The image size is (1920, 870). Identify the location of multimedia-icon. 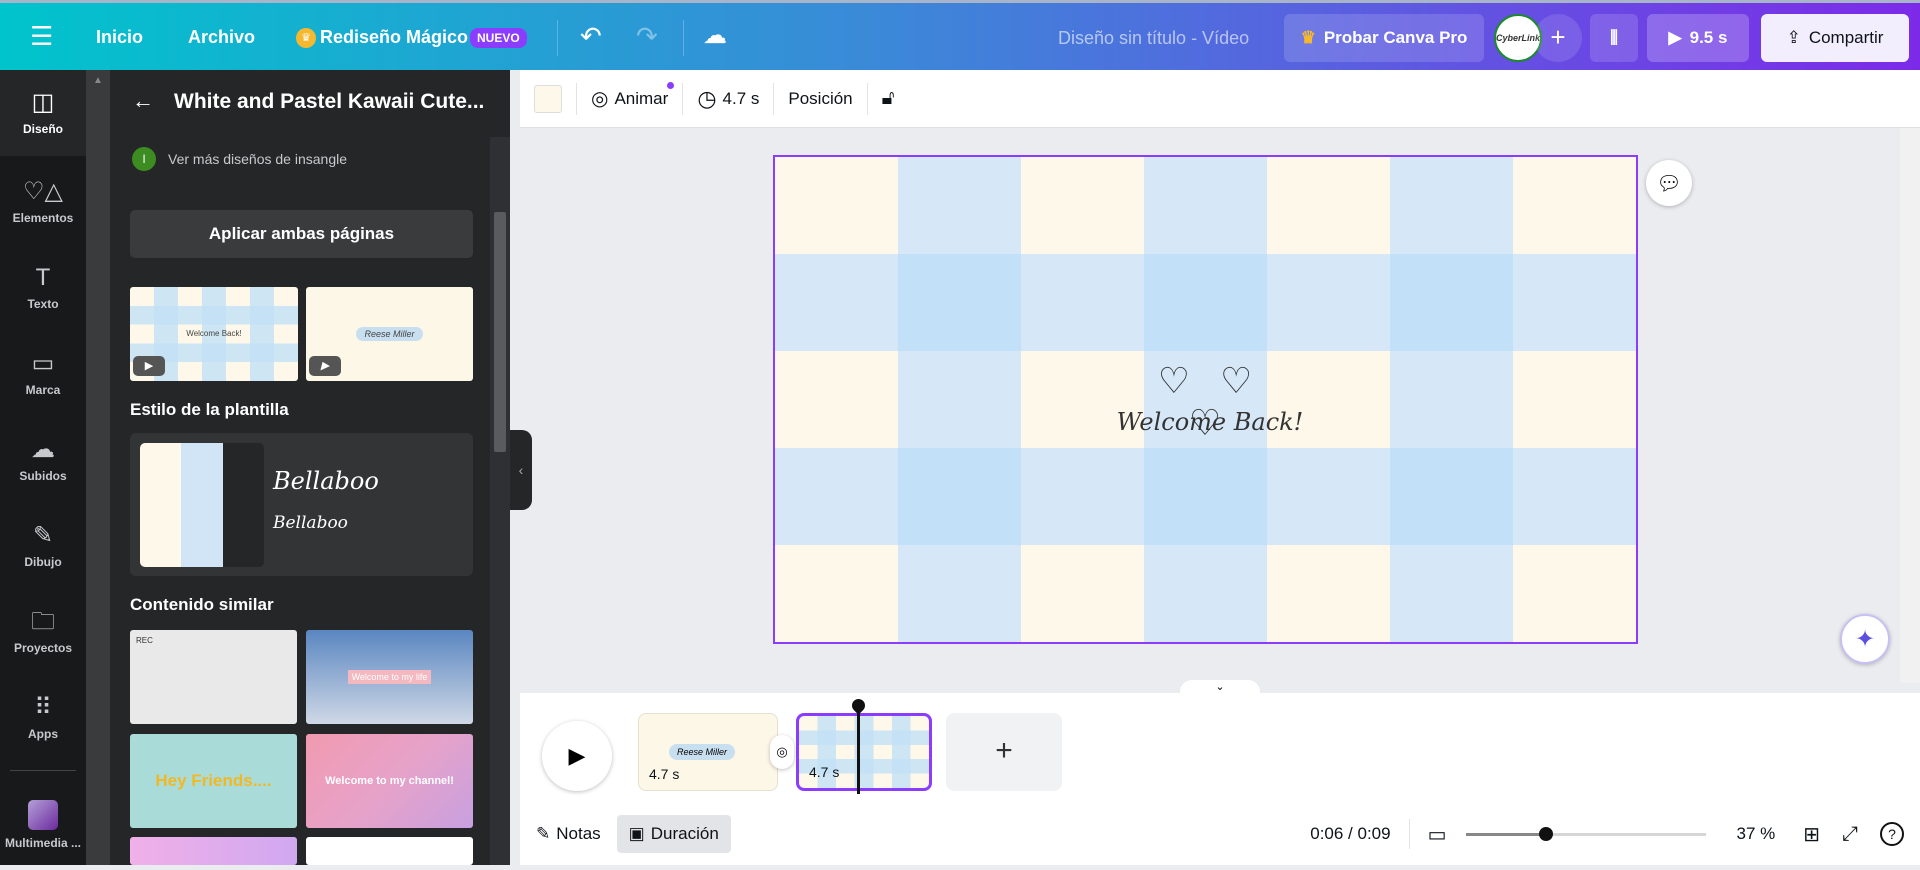
(43, 815).